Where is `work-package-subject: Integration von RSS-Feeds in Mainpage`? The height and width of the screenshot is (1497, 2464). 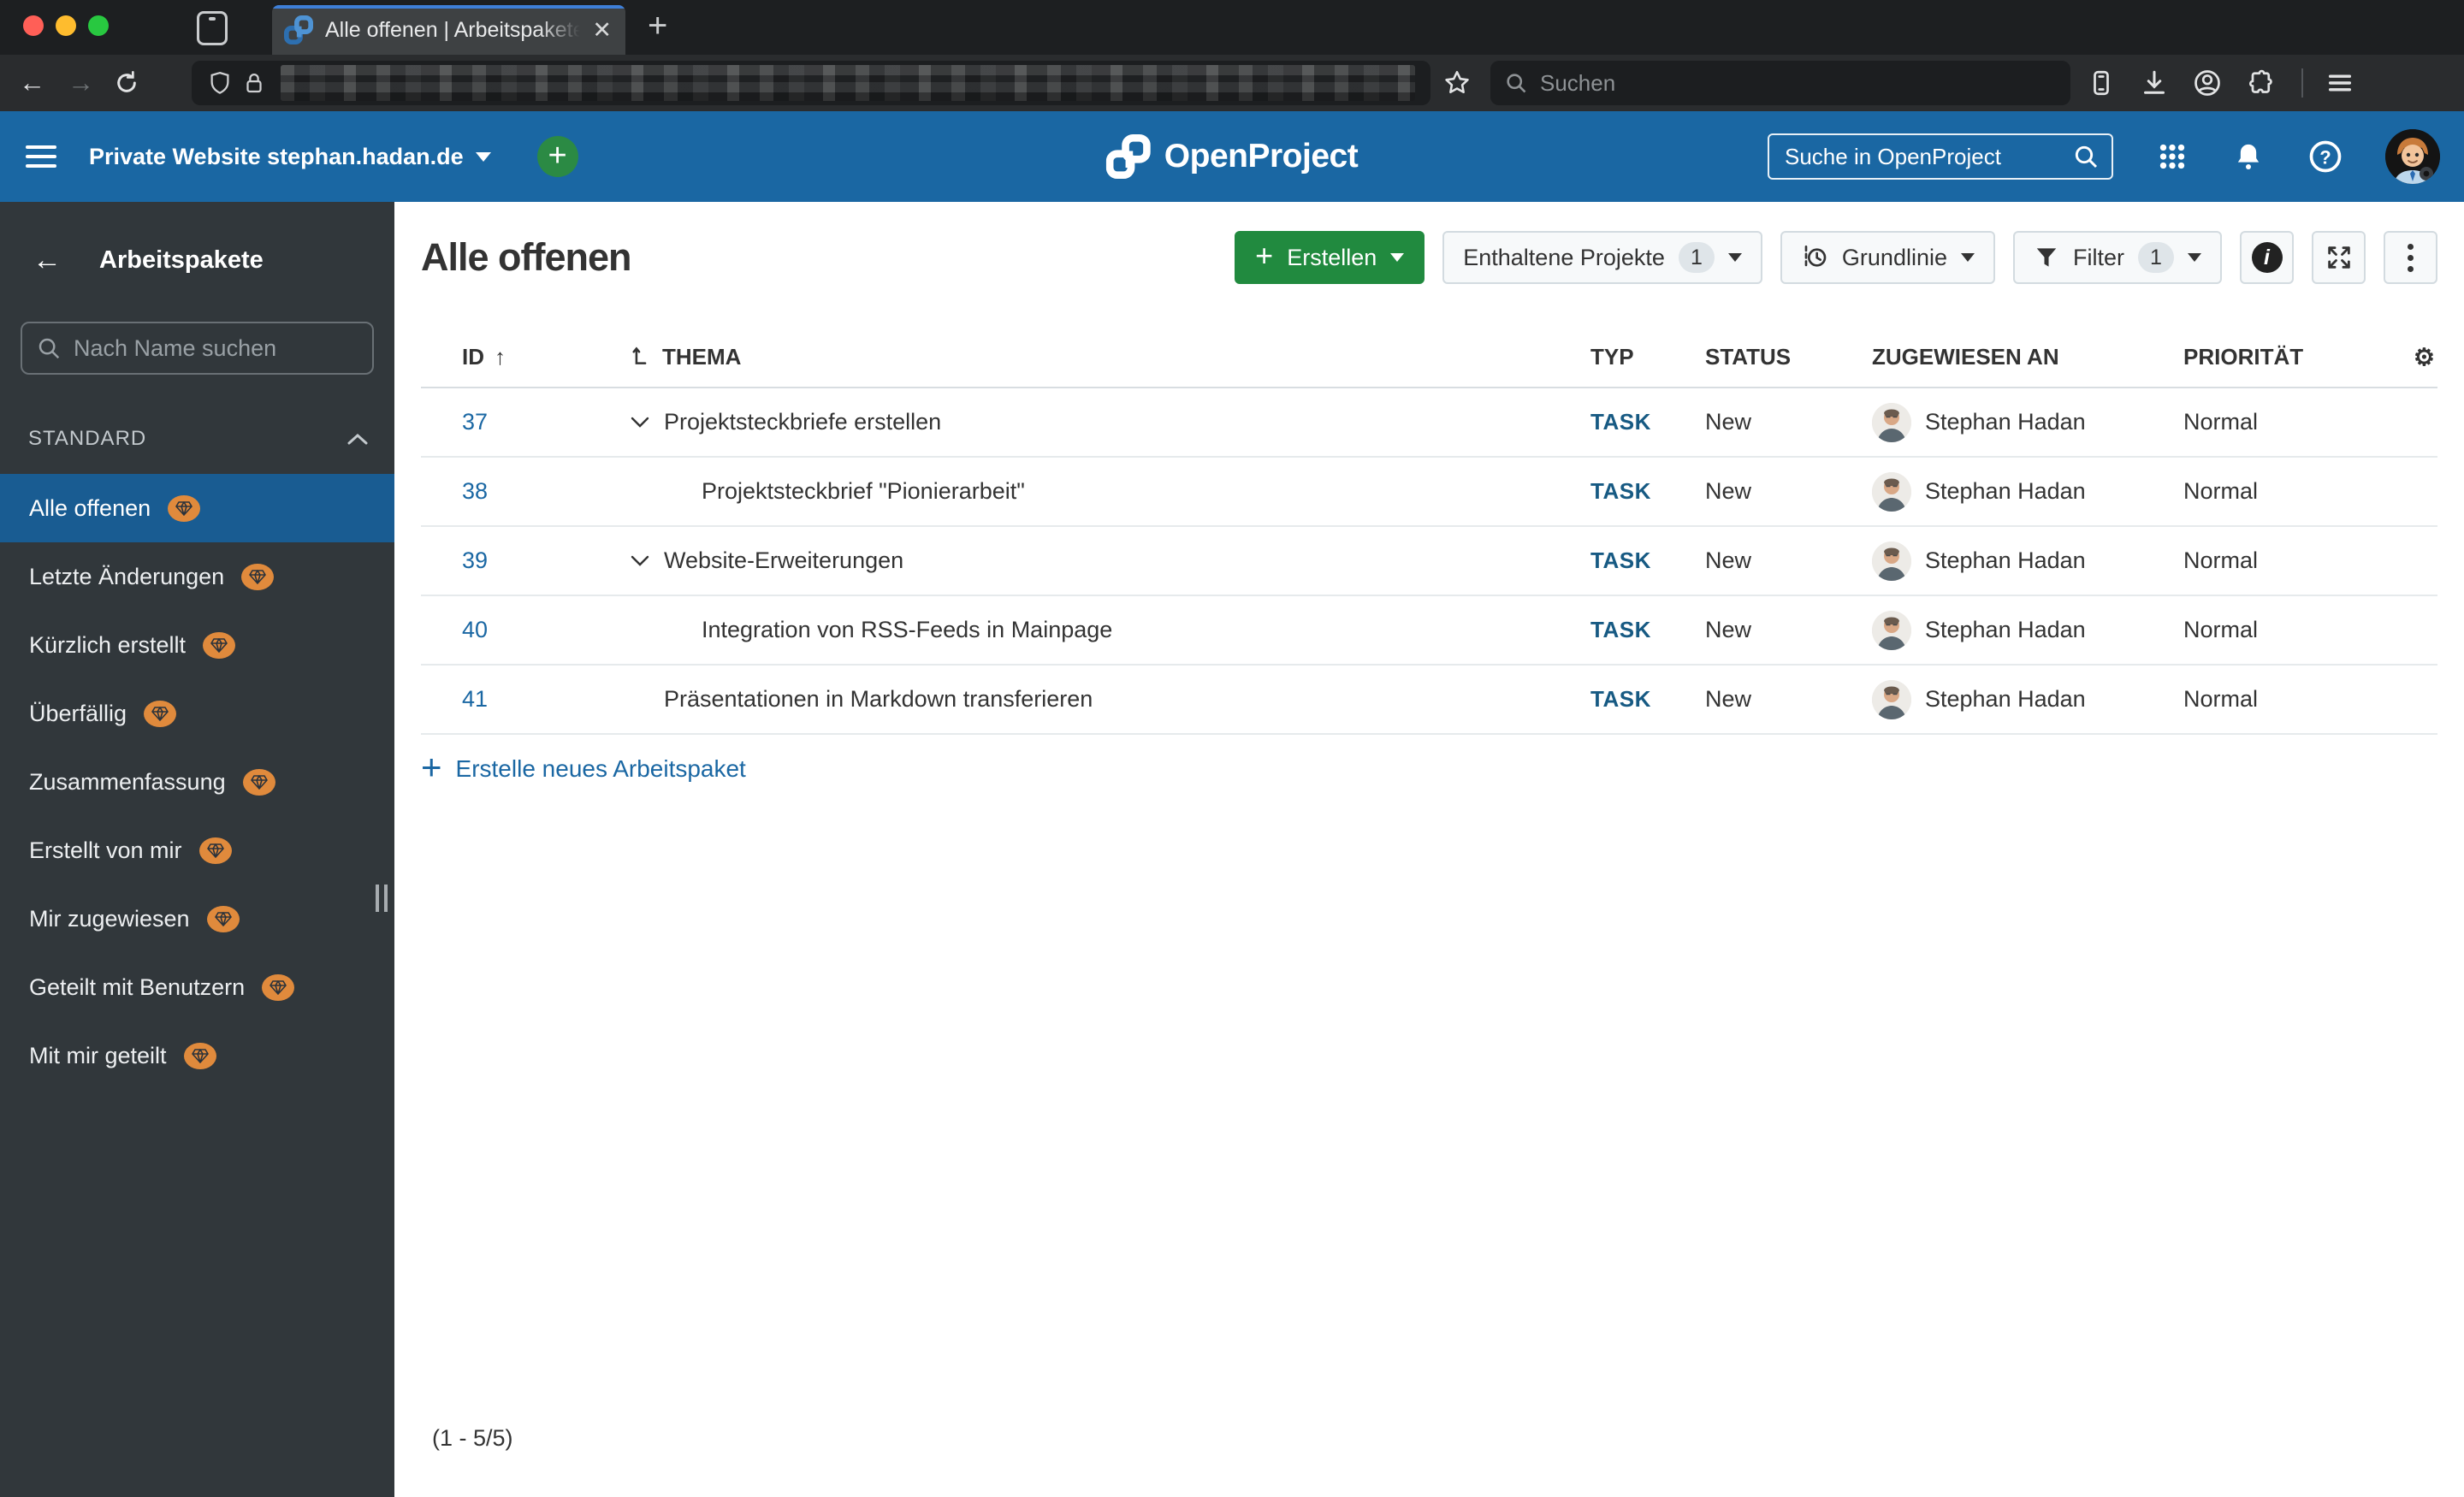
work-package-subject: Integration von RSS-Feeds in Mainpage is located at coordinates (907, 630).